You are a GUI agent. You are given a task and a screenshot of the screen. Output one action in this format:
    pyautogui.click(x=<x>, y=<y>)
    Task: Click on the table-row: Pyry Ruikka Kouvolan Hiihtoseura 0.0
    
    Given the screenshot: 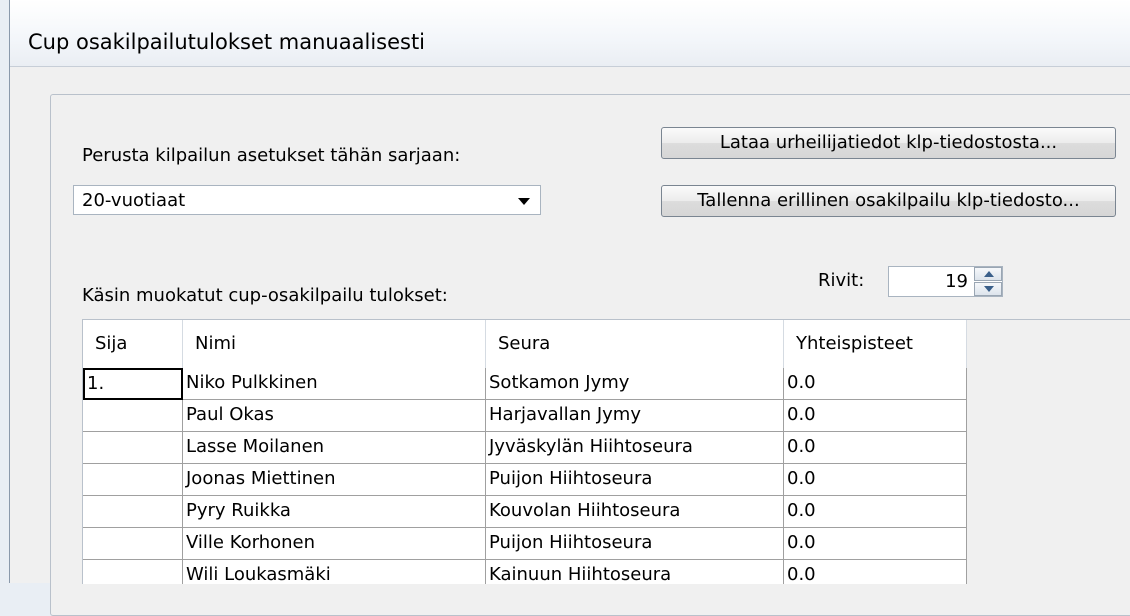 What is the action you would take?
    pyautogui.click(x=525, y=512)
    